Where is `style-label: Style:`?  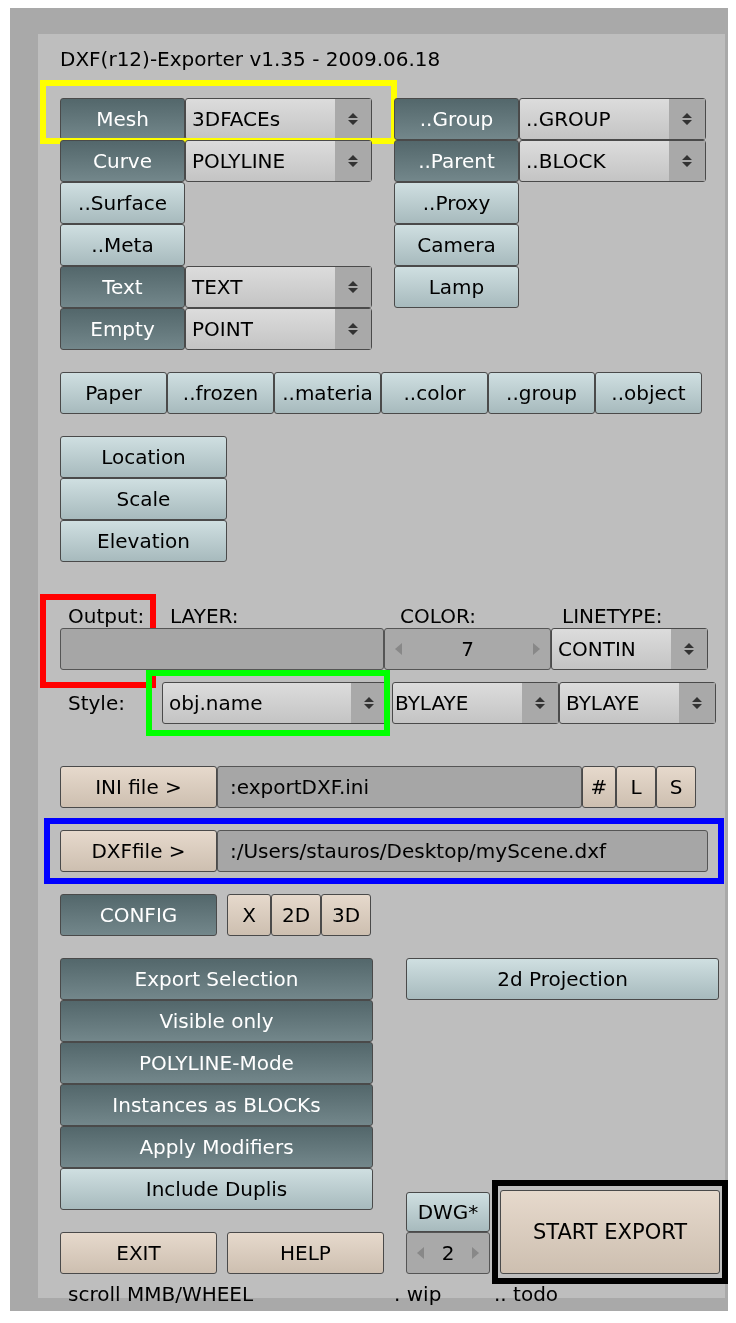 style-label: Style: is located at coordinates (96, 703).